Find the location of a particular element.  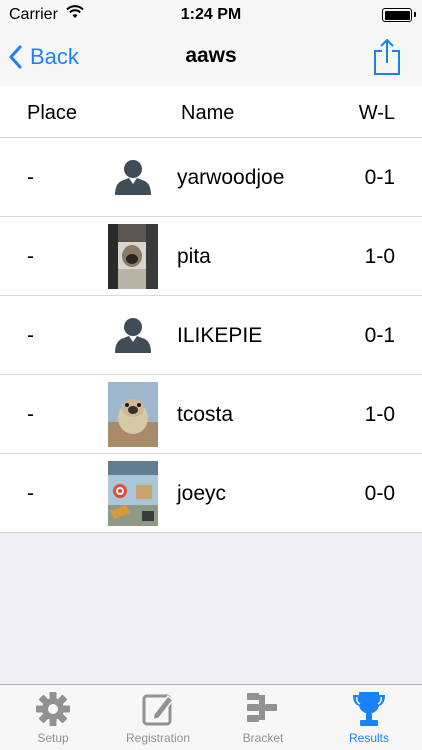

table-row: - pita 1-0 is located at coordinates (211, 256).